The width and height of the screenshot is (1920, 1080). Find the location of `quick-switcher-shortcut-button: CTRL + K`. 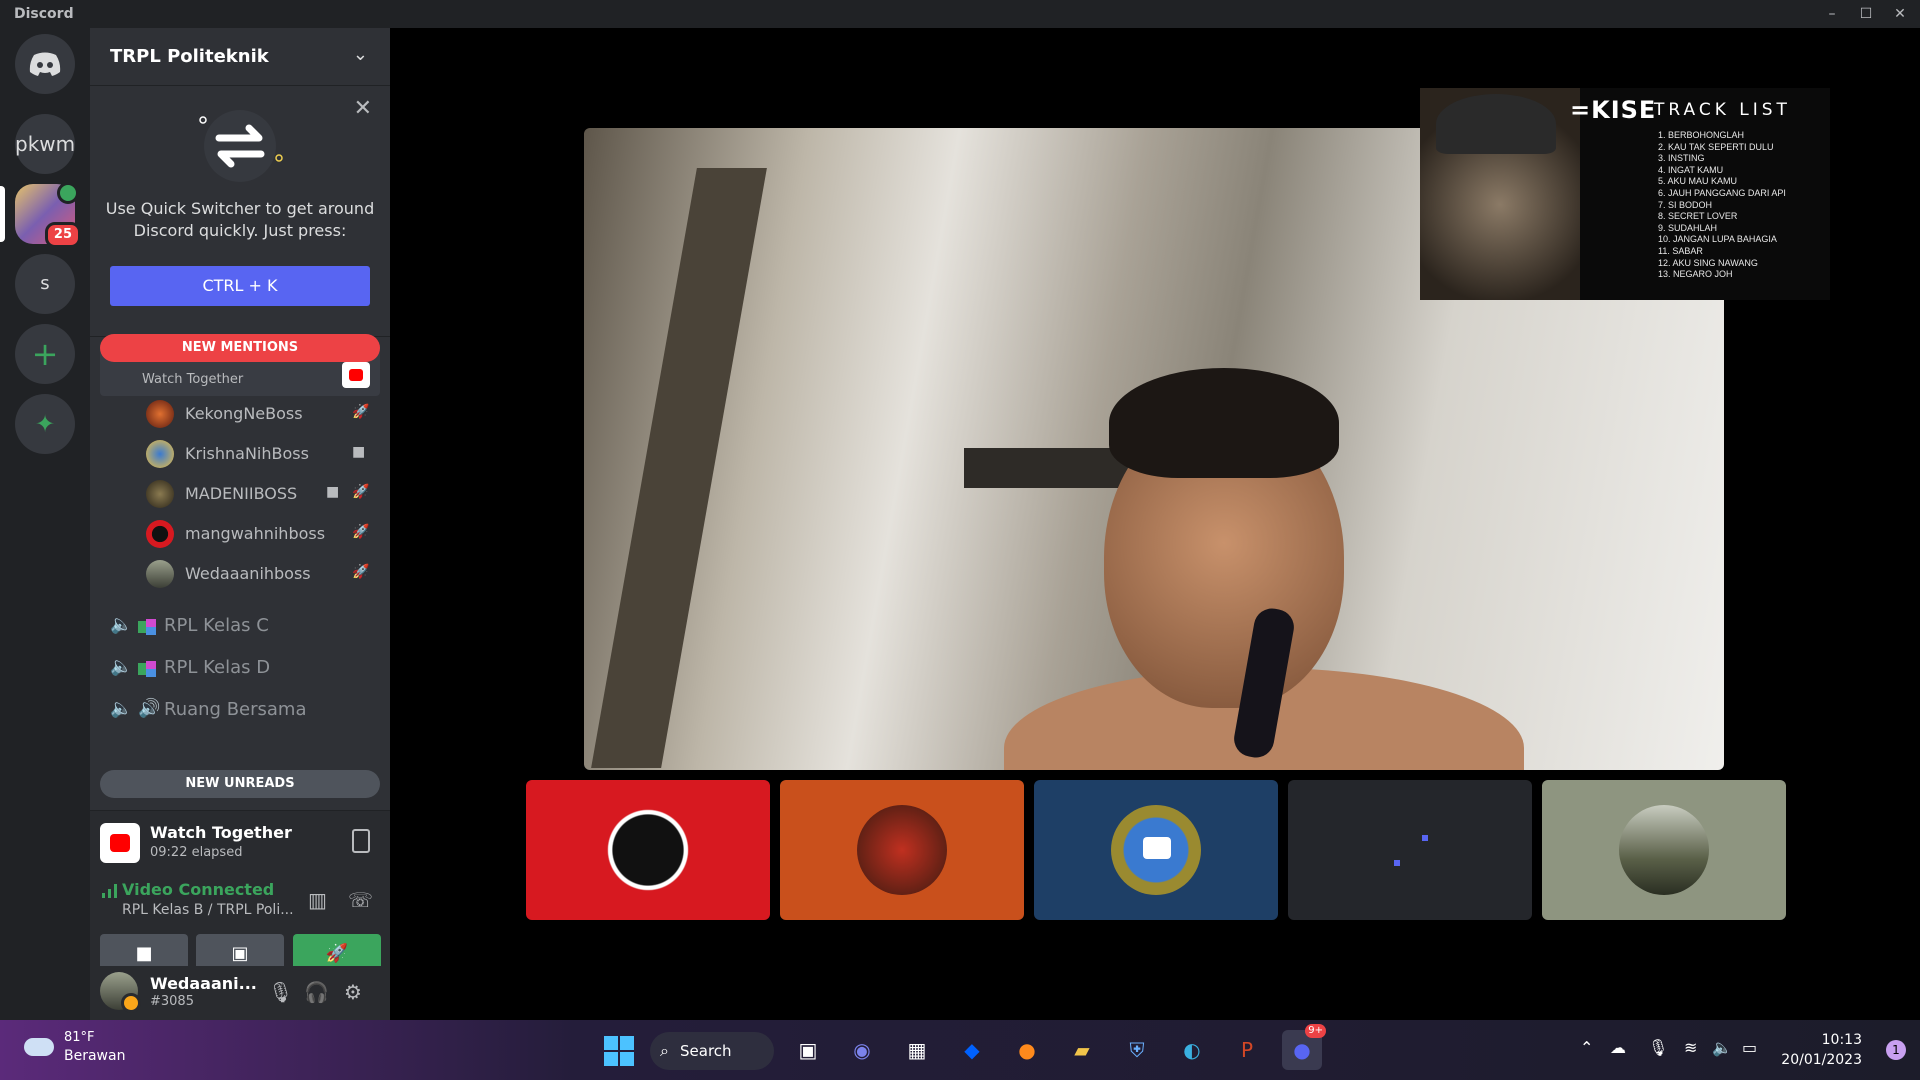

quick-switcher-shortcut-button: CTRL + K is located at coordinates (240, 286).